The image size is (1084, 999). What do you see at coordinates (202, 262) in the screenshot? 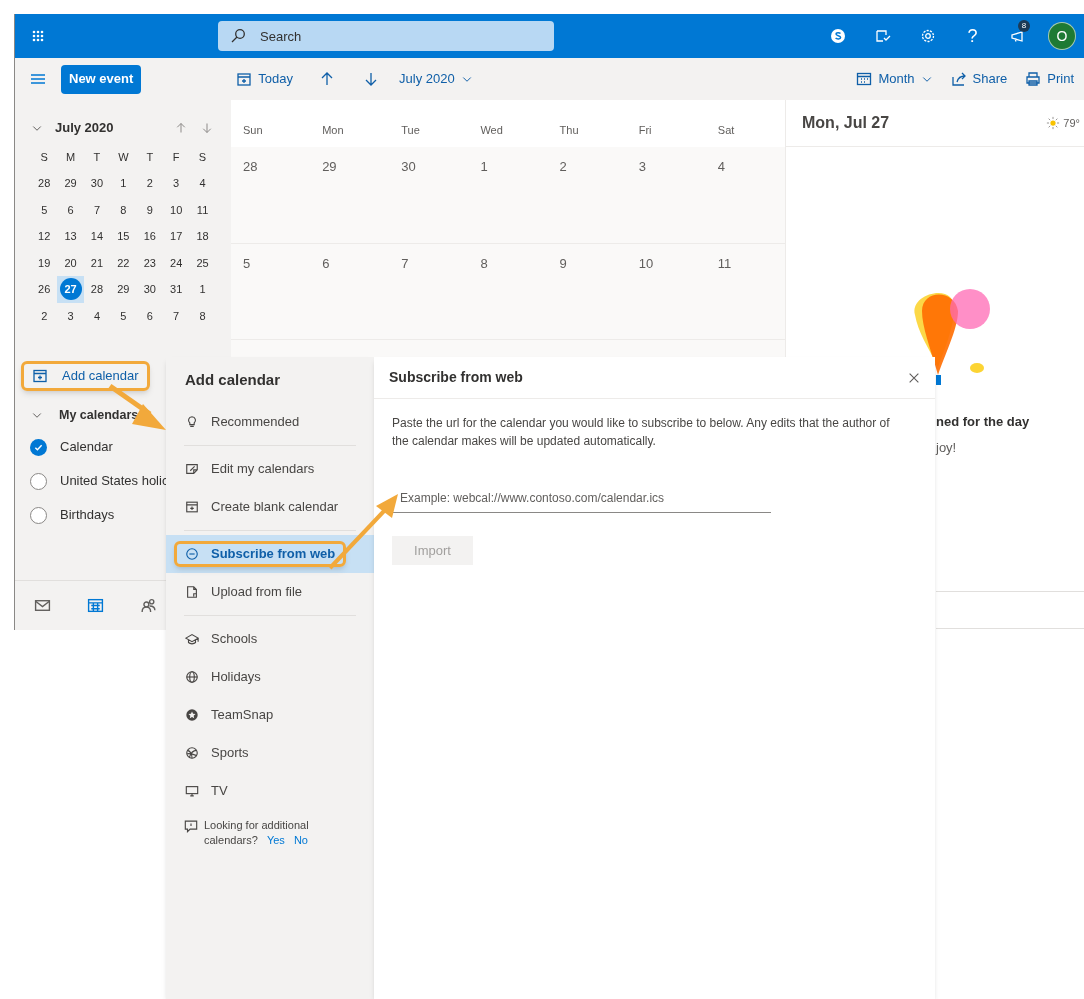
I see `mini-calendar-day: 25` at bounding box center [202, 262].